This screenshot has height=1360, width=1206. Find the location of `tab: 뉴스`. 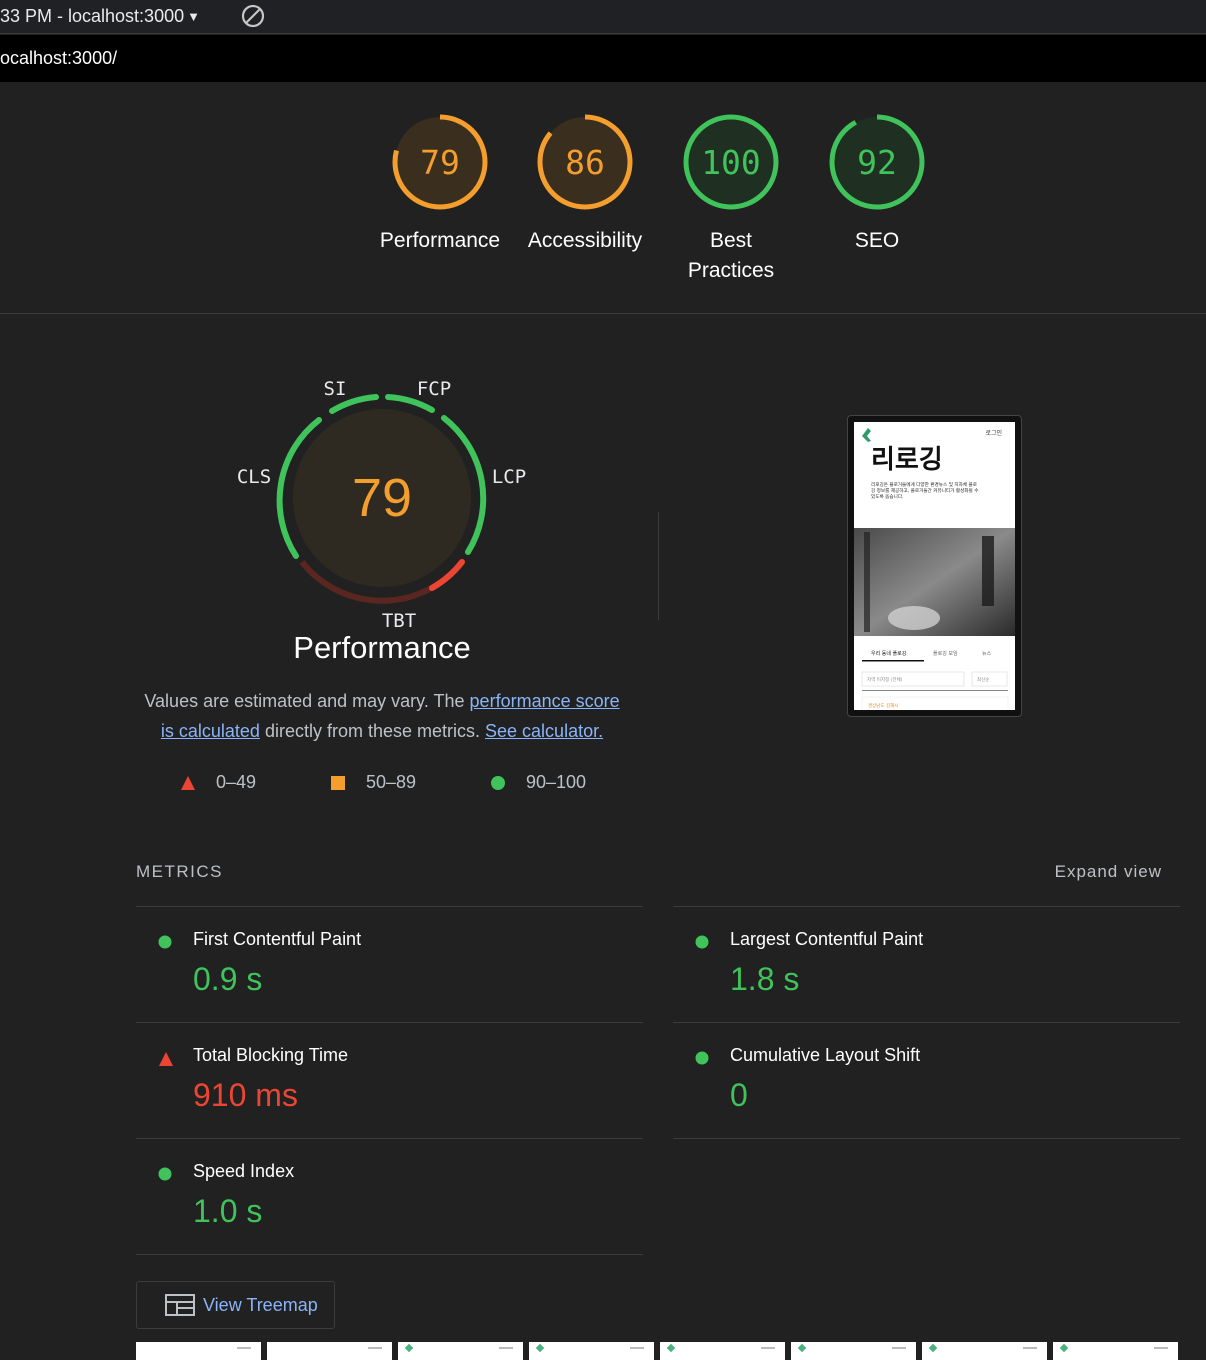

tab: 뉴스 is located at coordinates (987, 654).